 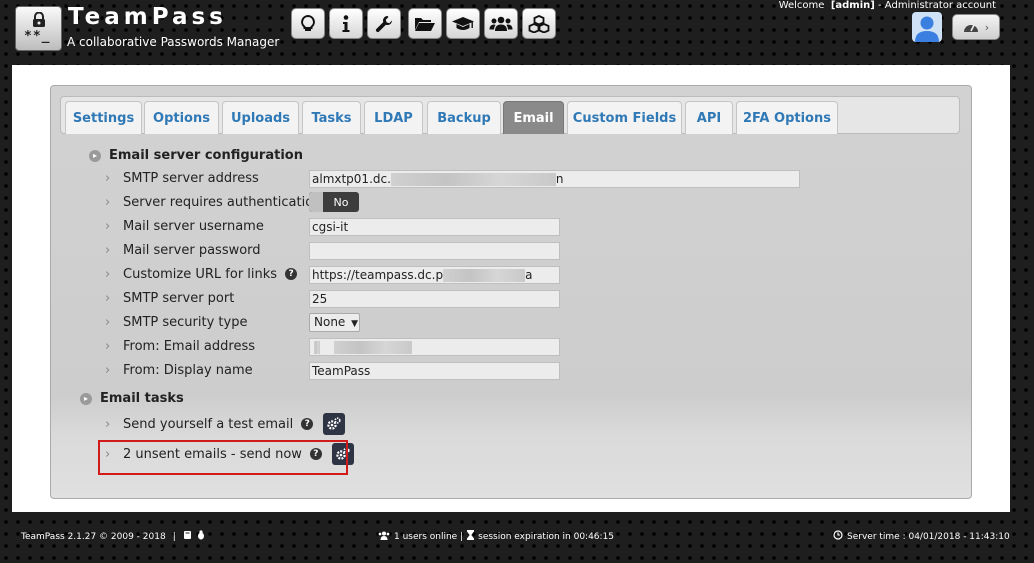 What do you see at coordinates (103, 117) in the screenshot?
I see `tab-settings: Settings` at bounding box center [103, 117].